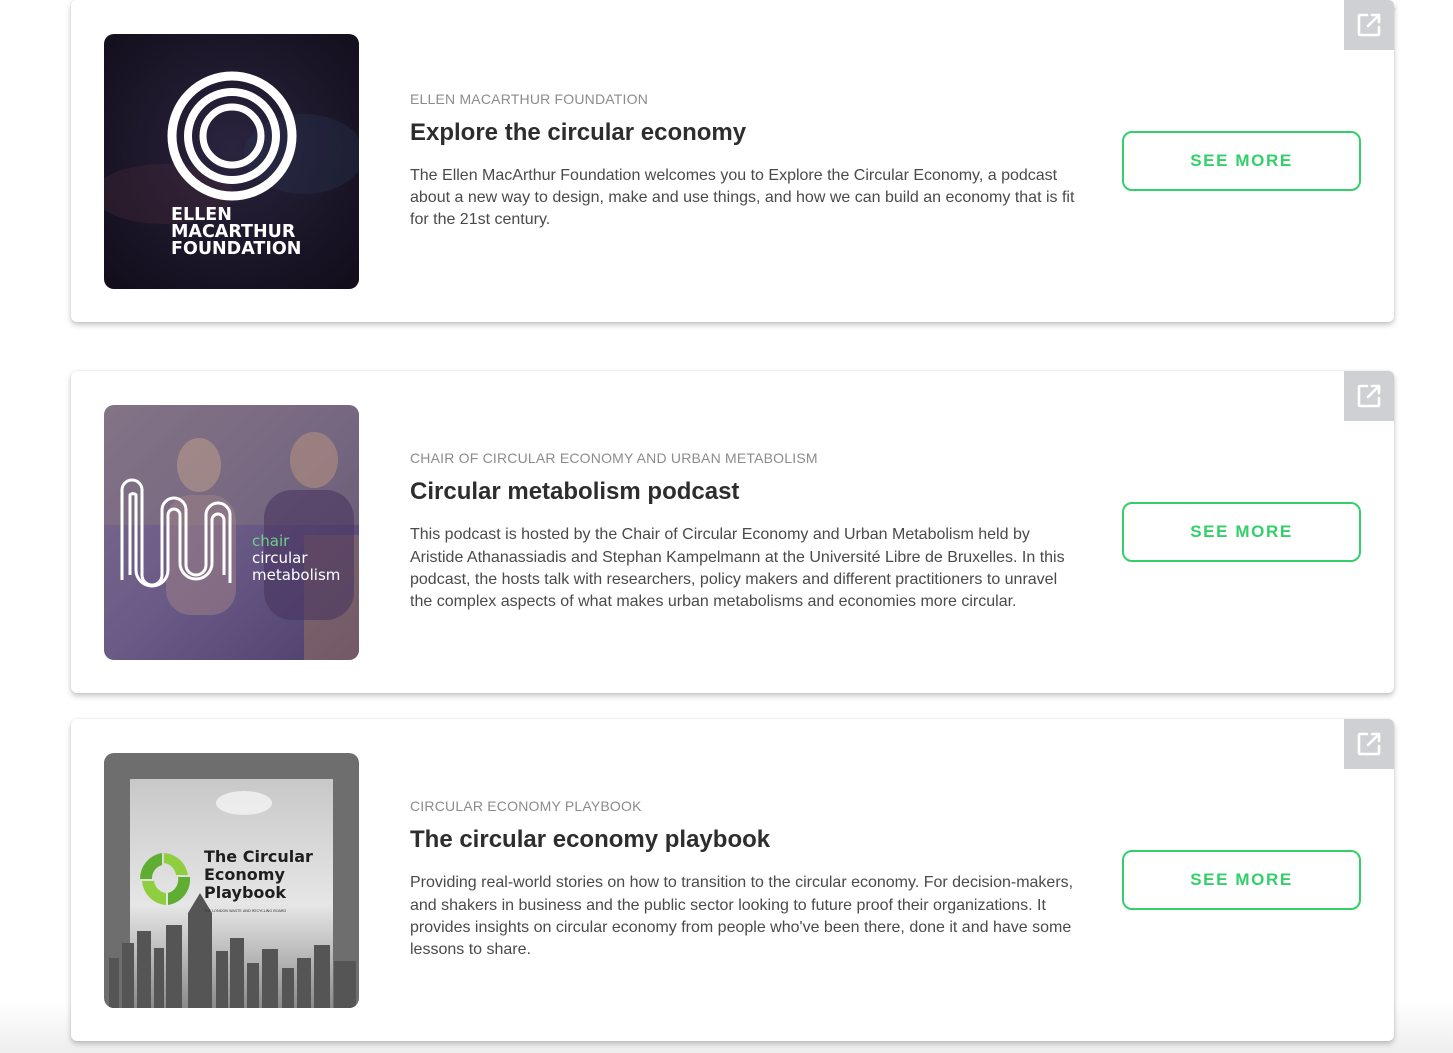 This screenshot has width=1453, height=1053. Describe the element at coordinates (236, 249) in the screenshot. I see `logo-word-foundation: FOUNDATION` at that location.